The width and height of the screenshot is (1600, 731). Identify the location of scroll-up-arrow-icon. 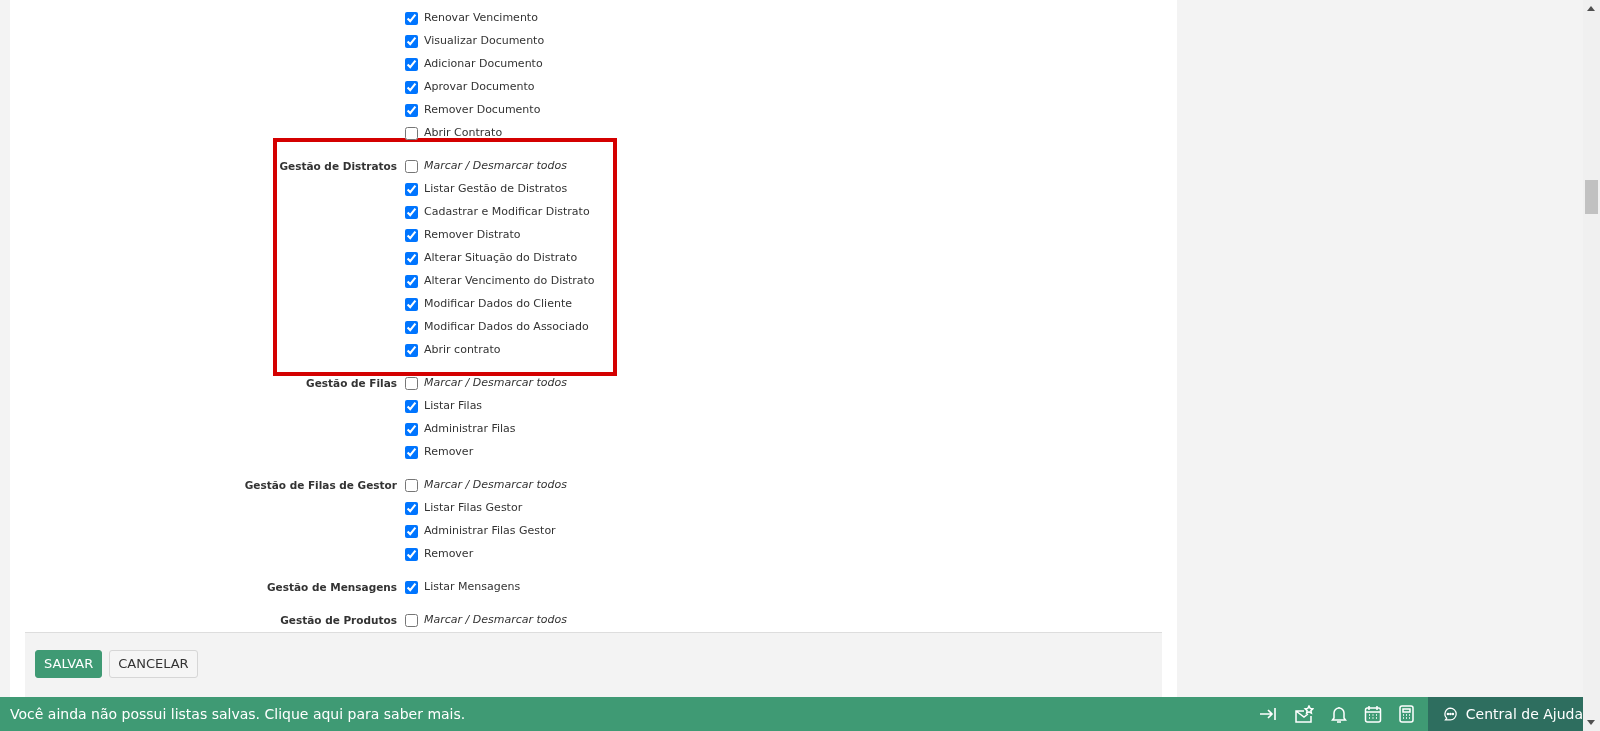
(1591, 8).